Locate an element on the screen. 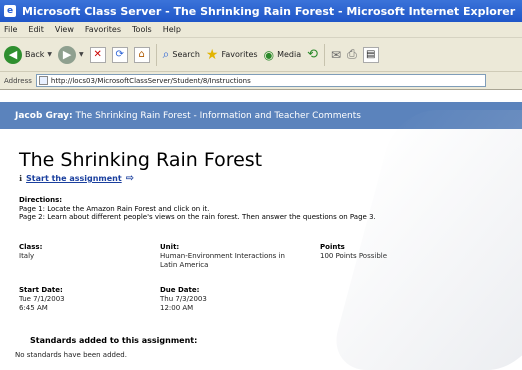 This screenshot has width=522, height=370. class-value: Italy is located at coordinates (27, 256).